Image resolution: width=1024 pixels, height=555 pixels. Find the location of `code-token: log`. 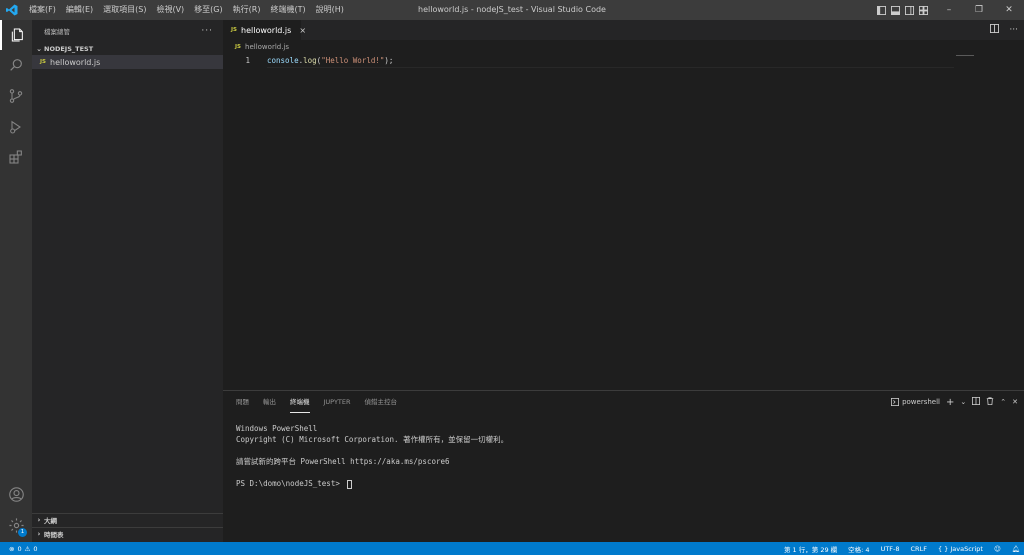

code-token: log is located at coordinates (310, 60).